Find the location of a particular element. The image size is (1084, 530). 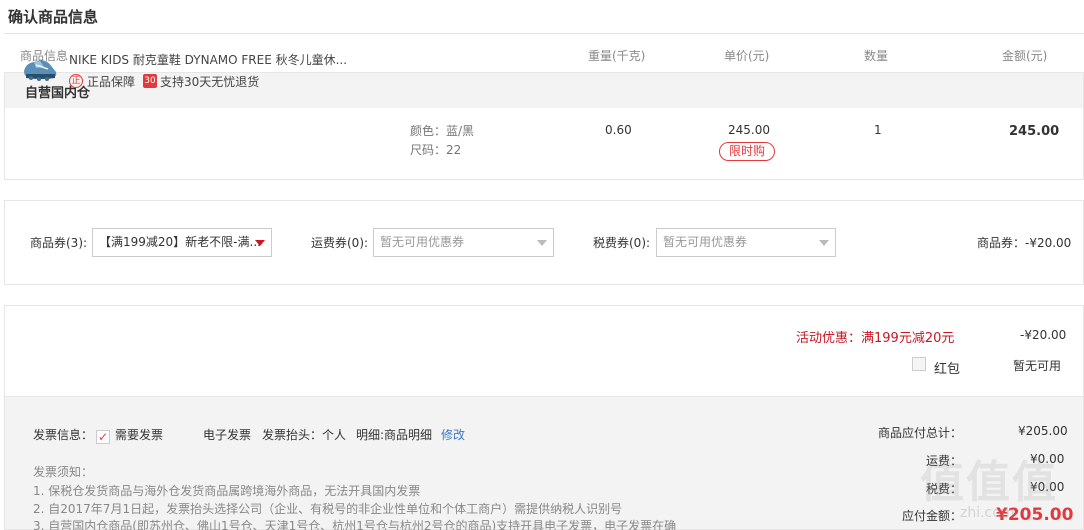

shipping-coupon-label: 运费券(0): is located at coordinates (340, 243).